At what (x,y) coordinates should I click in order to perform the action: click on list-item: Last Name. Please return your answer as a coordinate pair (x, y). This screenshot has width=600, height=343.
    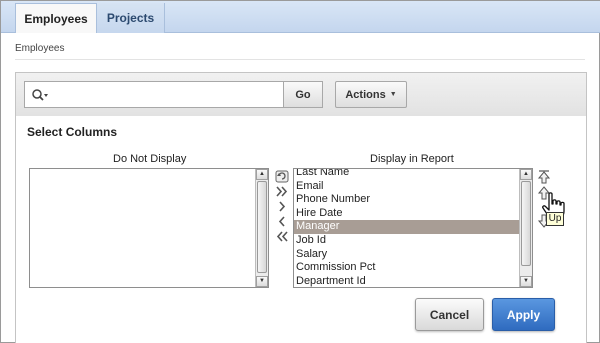
    Looking at the image, I should click on (406, 174).